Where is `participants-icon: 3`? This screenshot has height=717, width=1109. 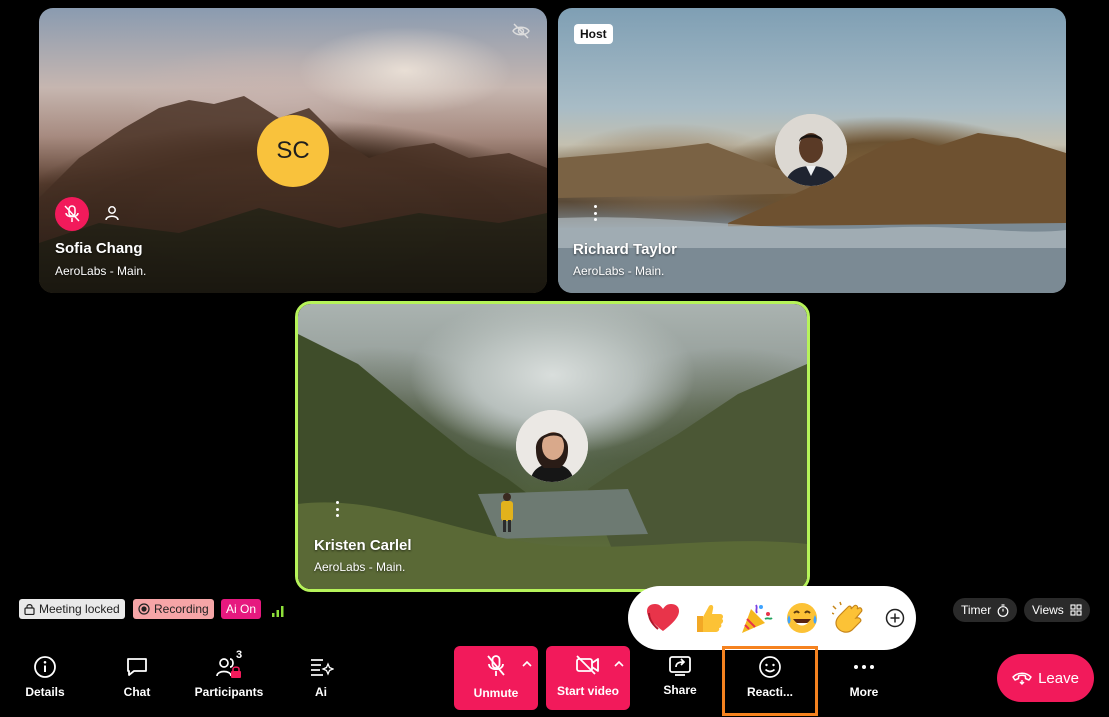
participants-icon: 3 is located at coordinates (229, 664).